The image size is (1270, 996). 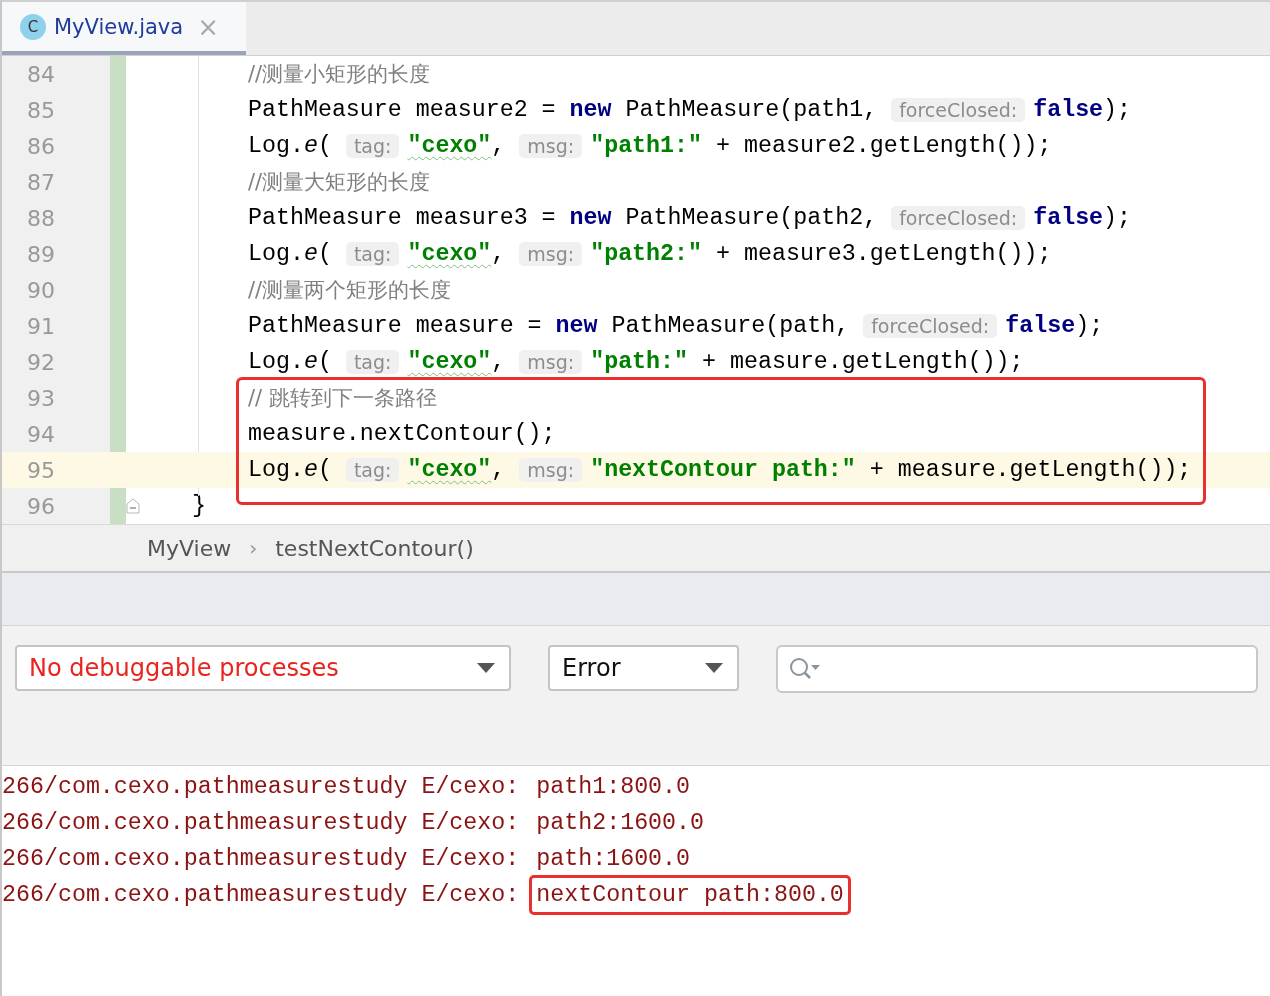 What do you see at coordinates (56, 434) in the screenshot?
I see `line-number: 94` at bounding box center [56, 434].